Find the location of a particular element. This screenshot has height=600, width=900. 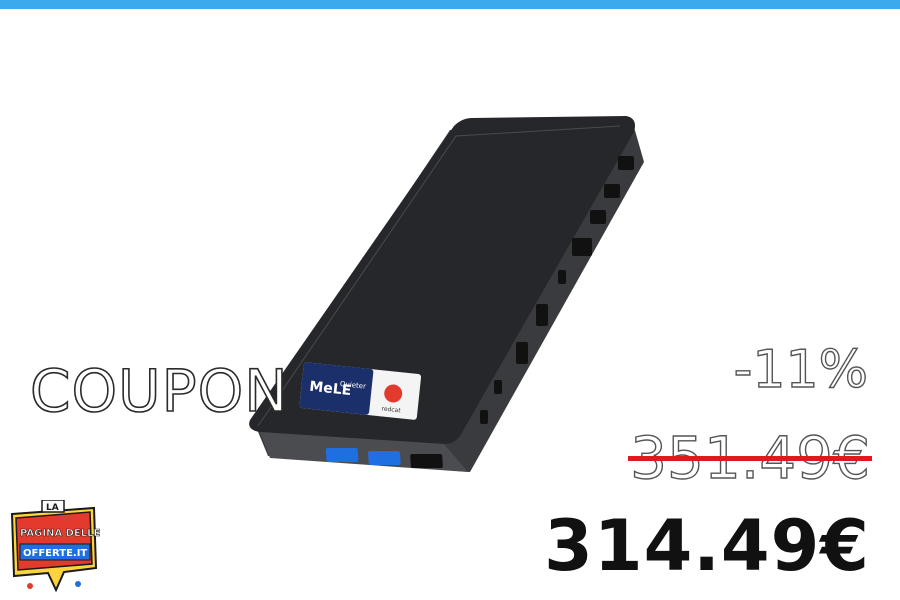

logo-line1: PAGINA DELLE is located at coordinates (60, 533).